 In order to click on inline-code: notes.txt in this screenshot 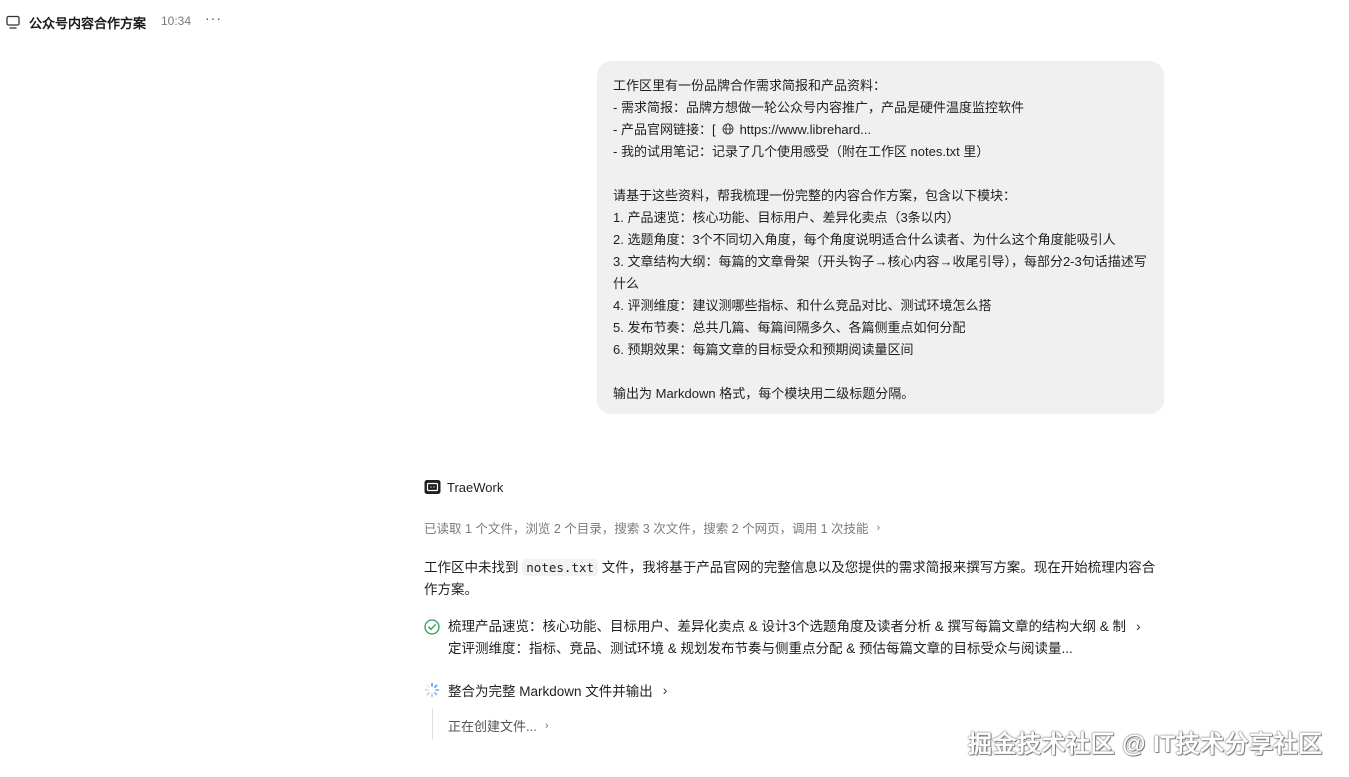, I will do `click(560, 567)`.